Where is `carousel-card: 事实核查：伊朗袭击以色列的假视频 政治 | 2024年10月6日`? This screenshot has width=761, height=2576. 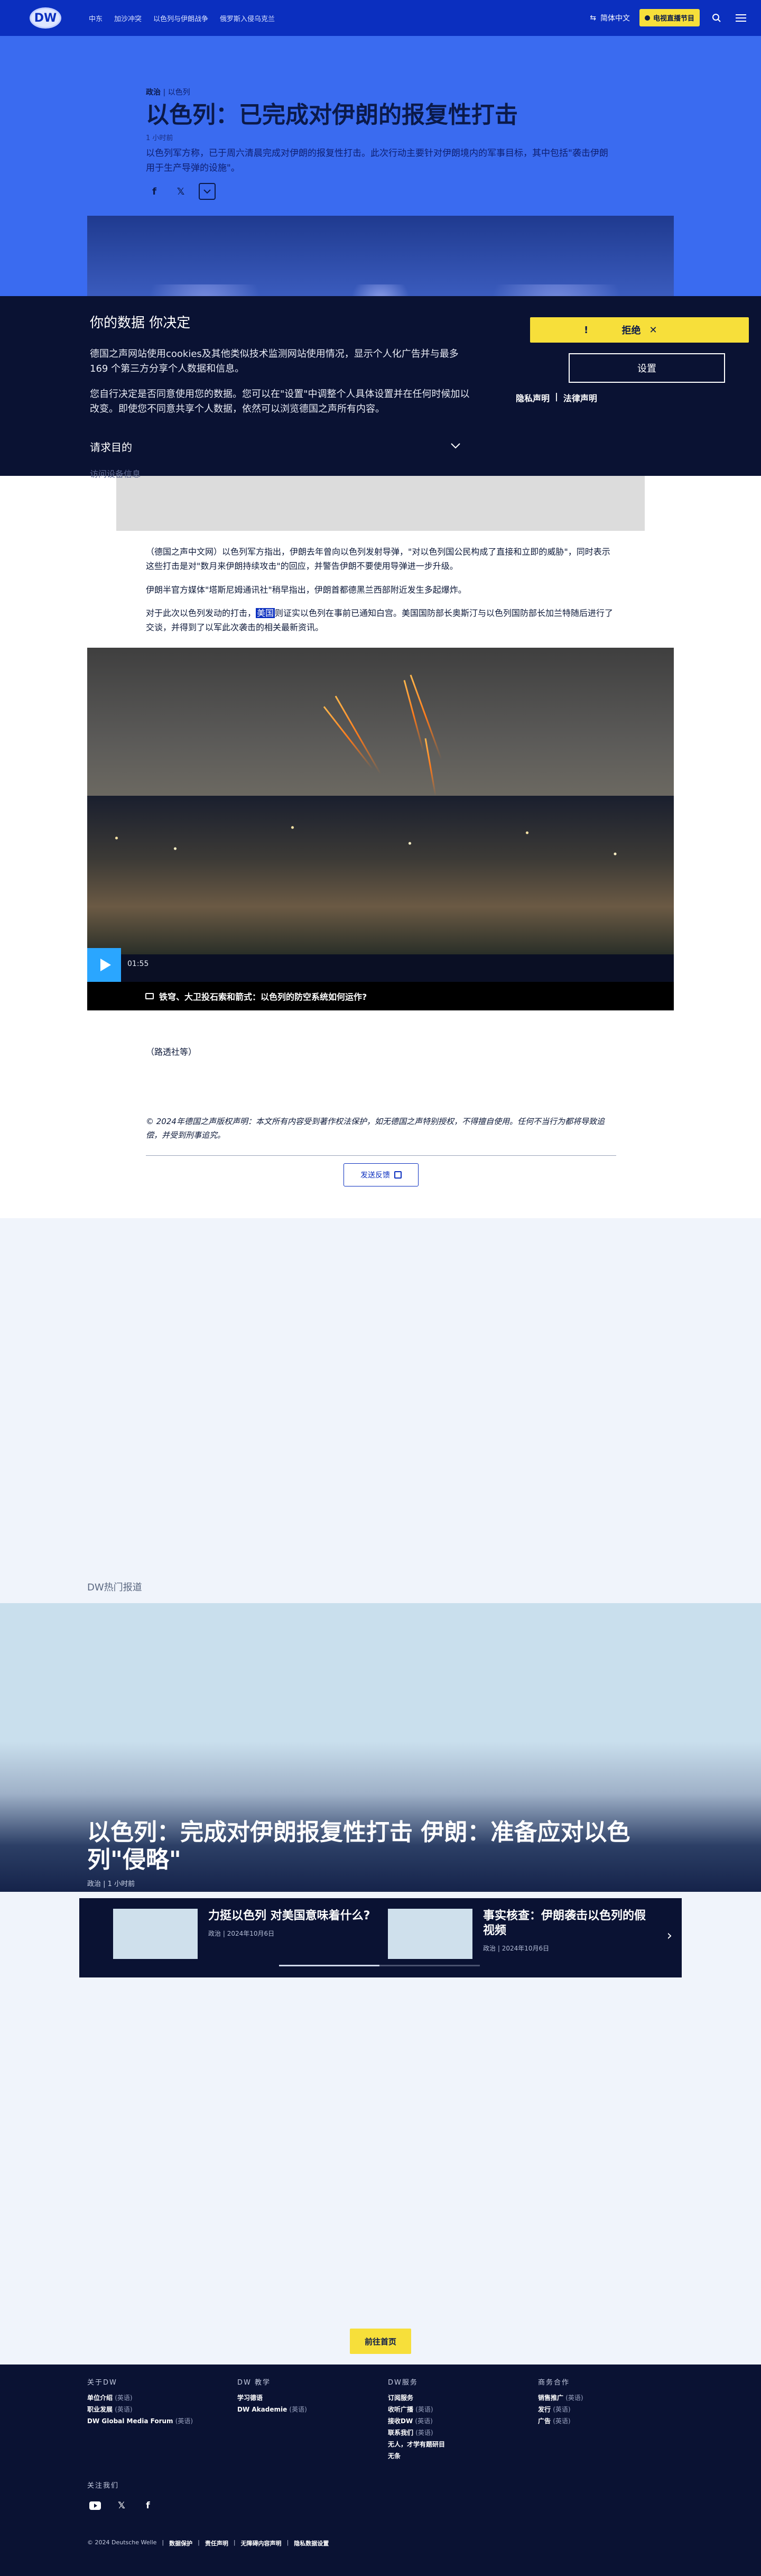
carousel-card: 事实核查：伊朗袭击以色列的假视频 政治 | 2024年10月6日 is located at coordinates (520, 1935).